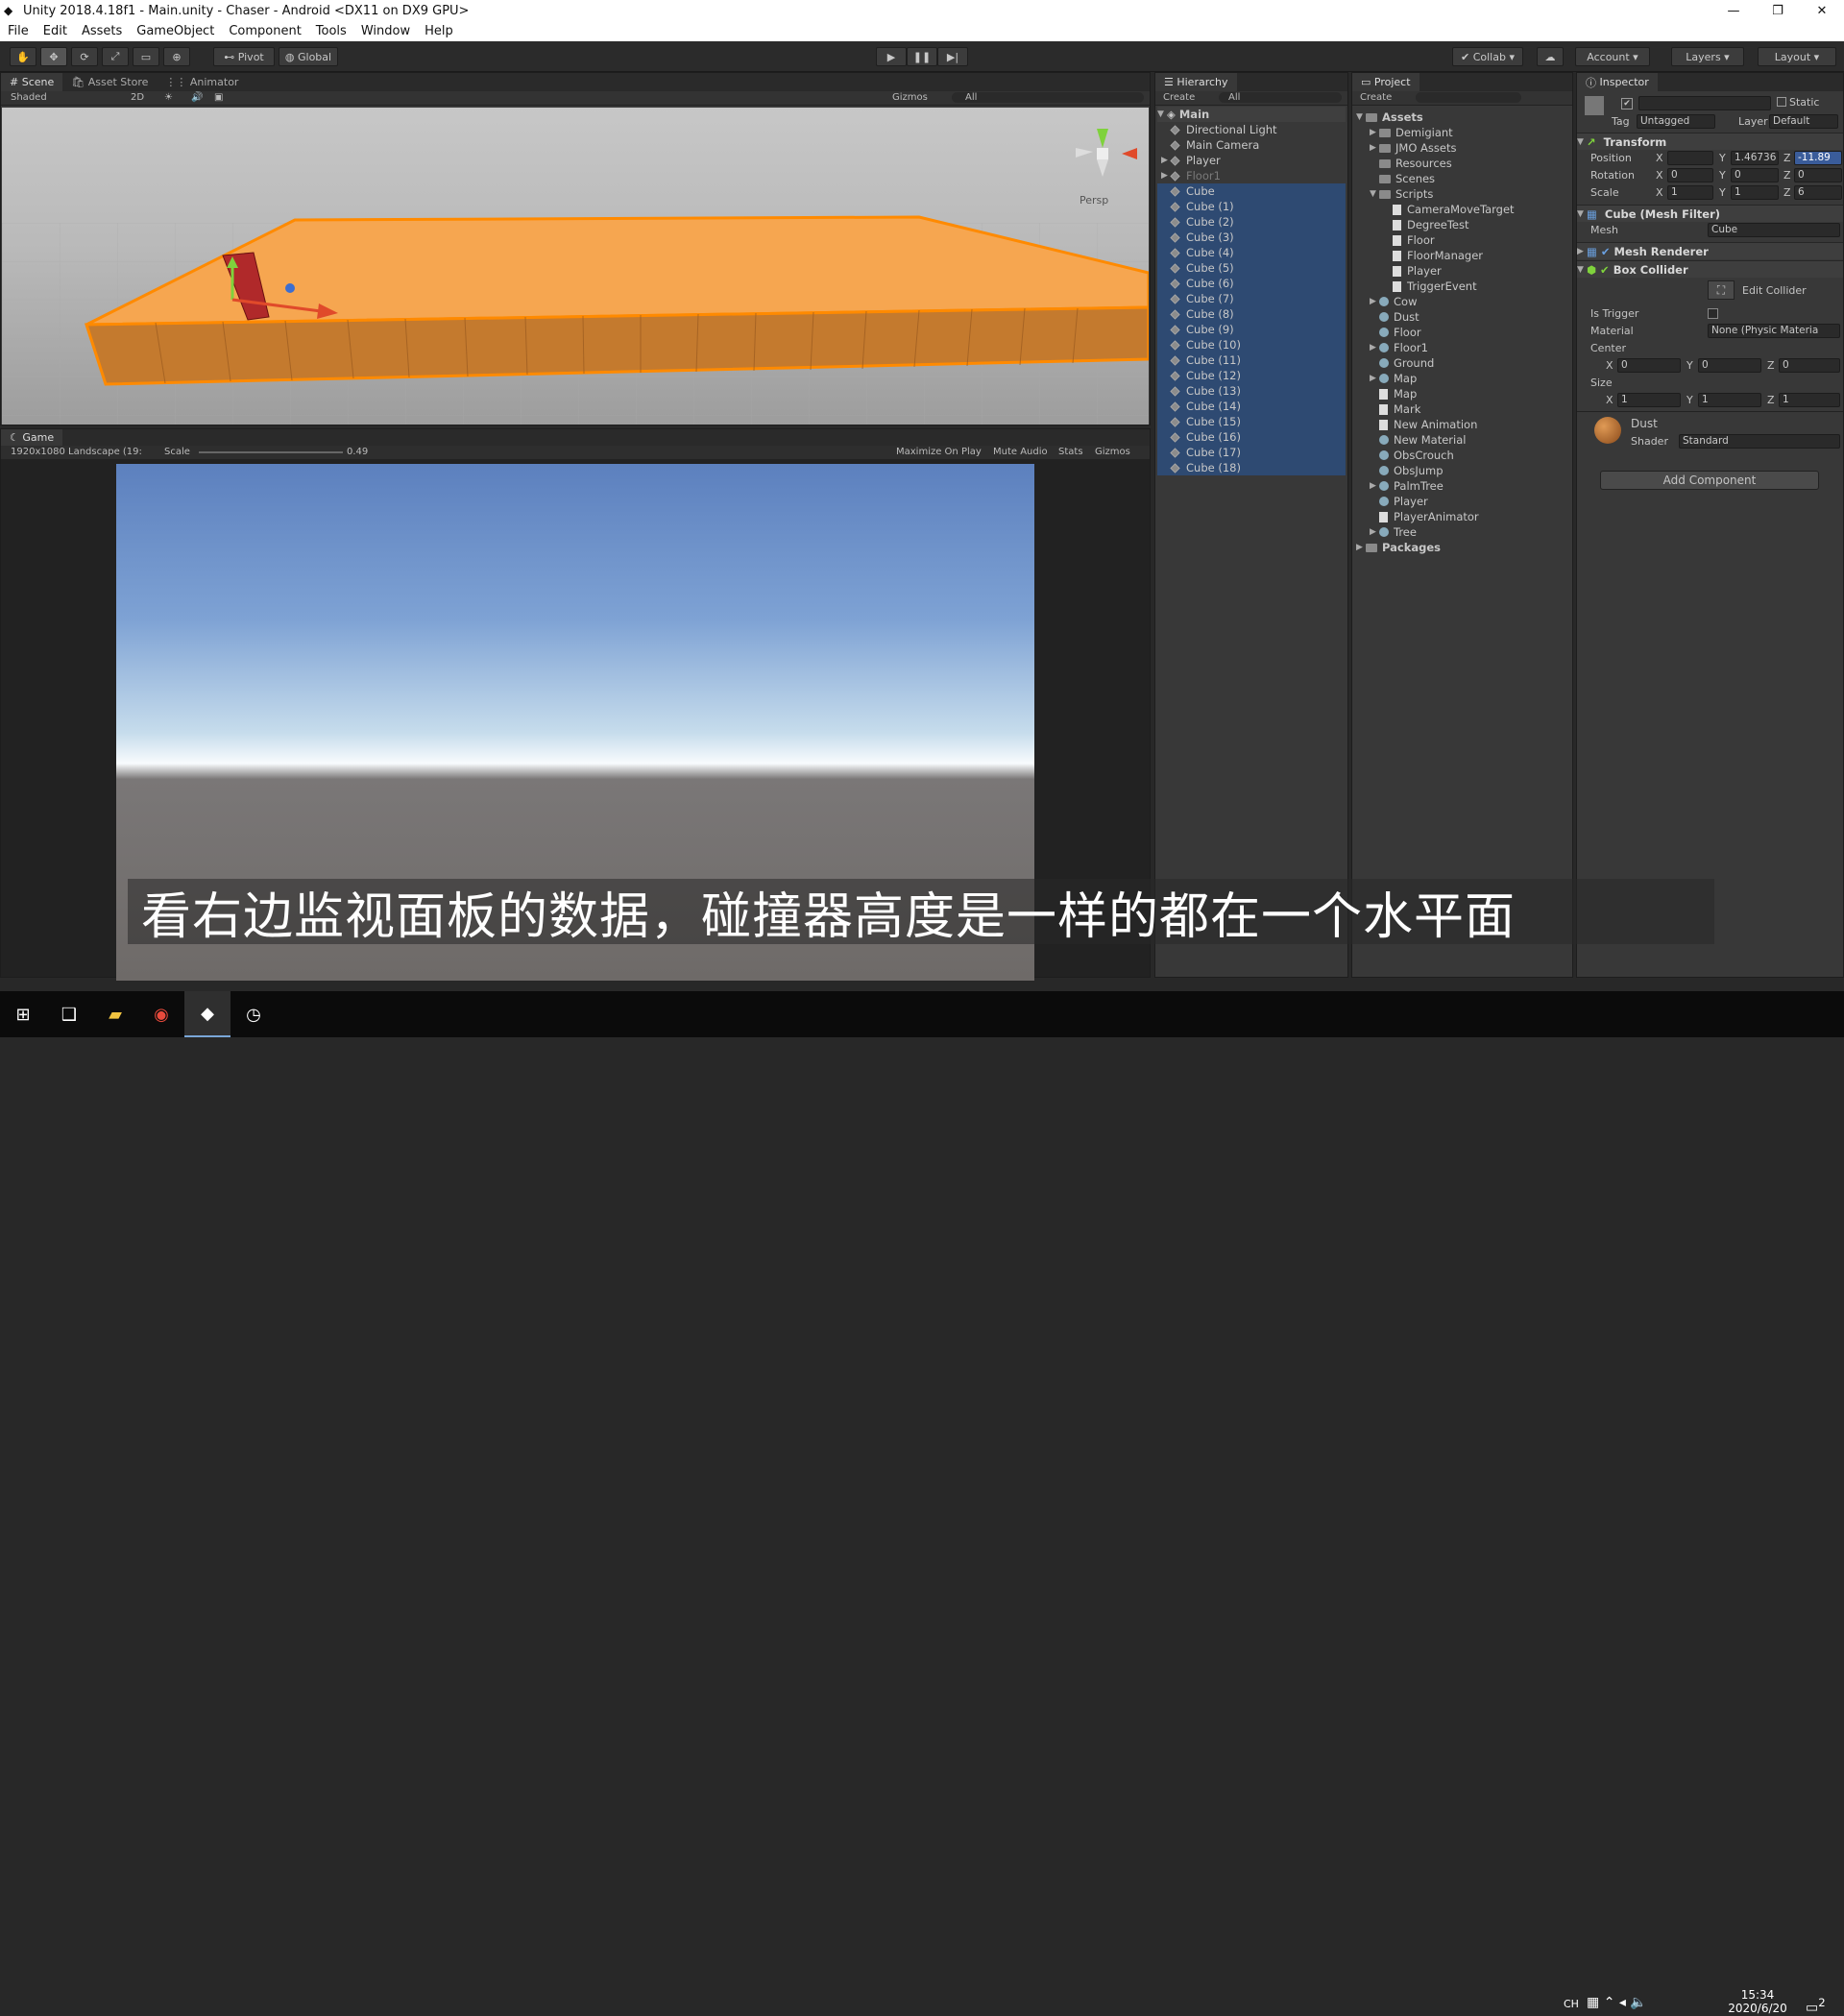  What do you see at coordinates (1710, 250) in the screenshot?
I see `mesh-renderer-header: ▶ ▦ ✔ Mesh Renderer` at bounding box center [1710, 250].